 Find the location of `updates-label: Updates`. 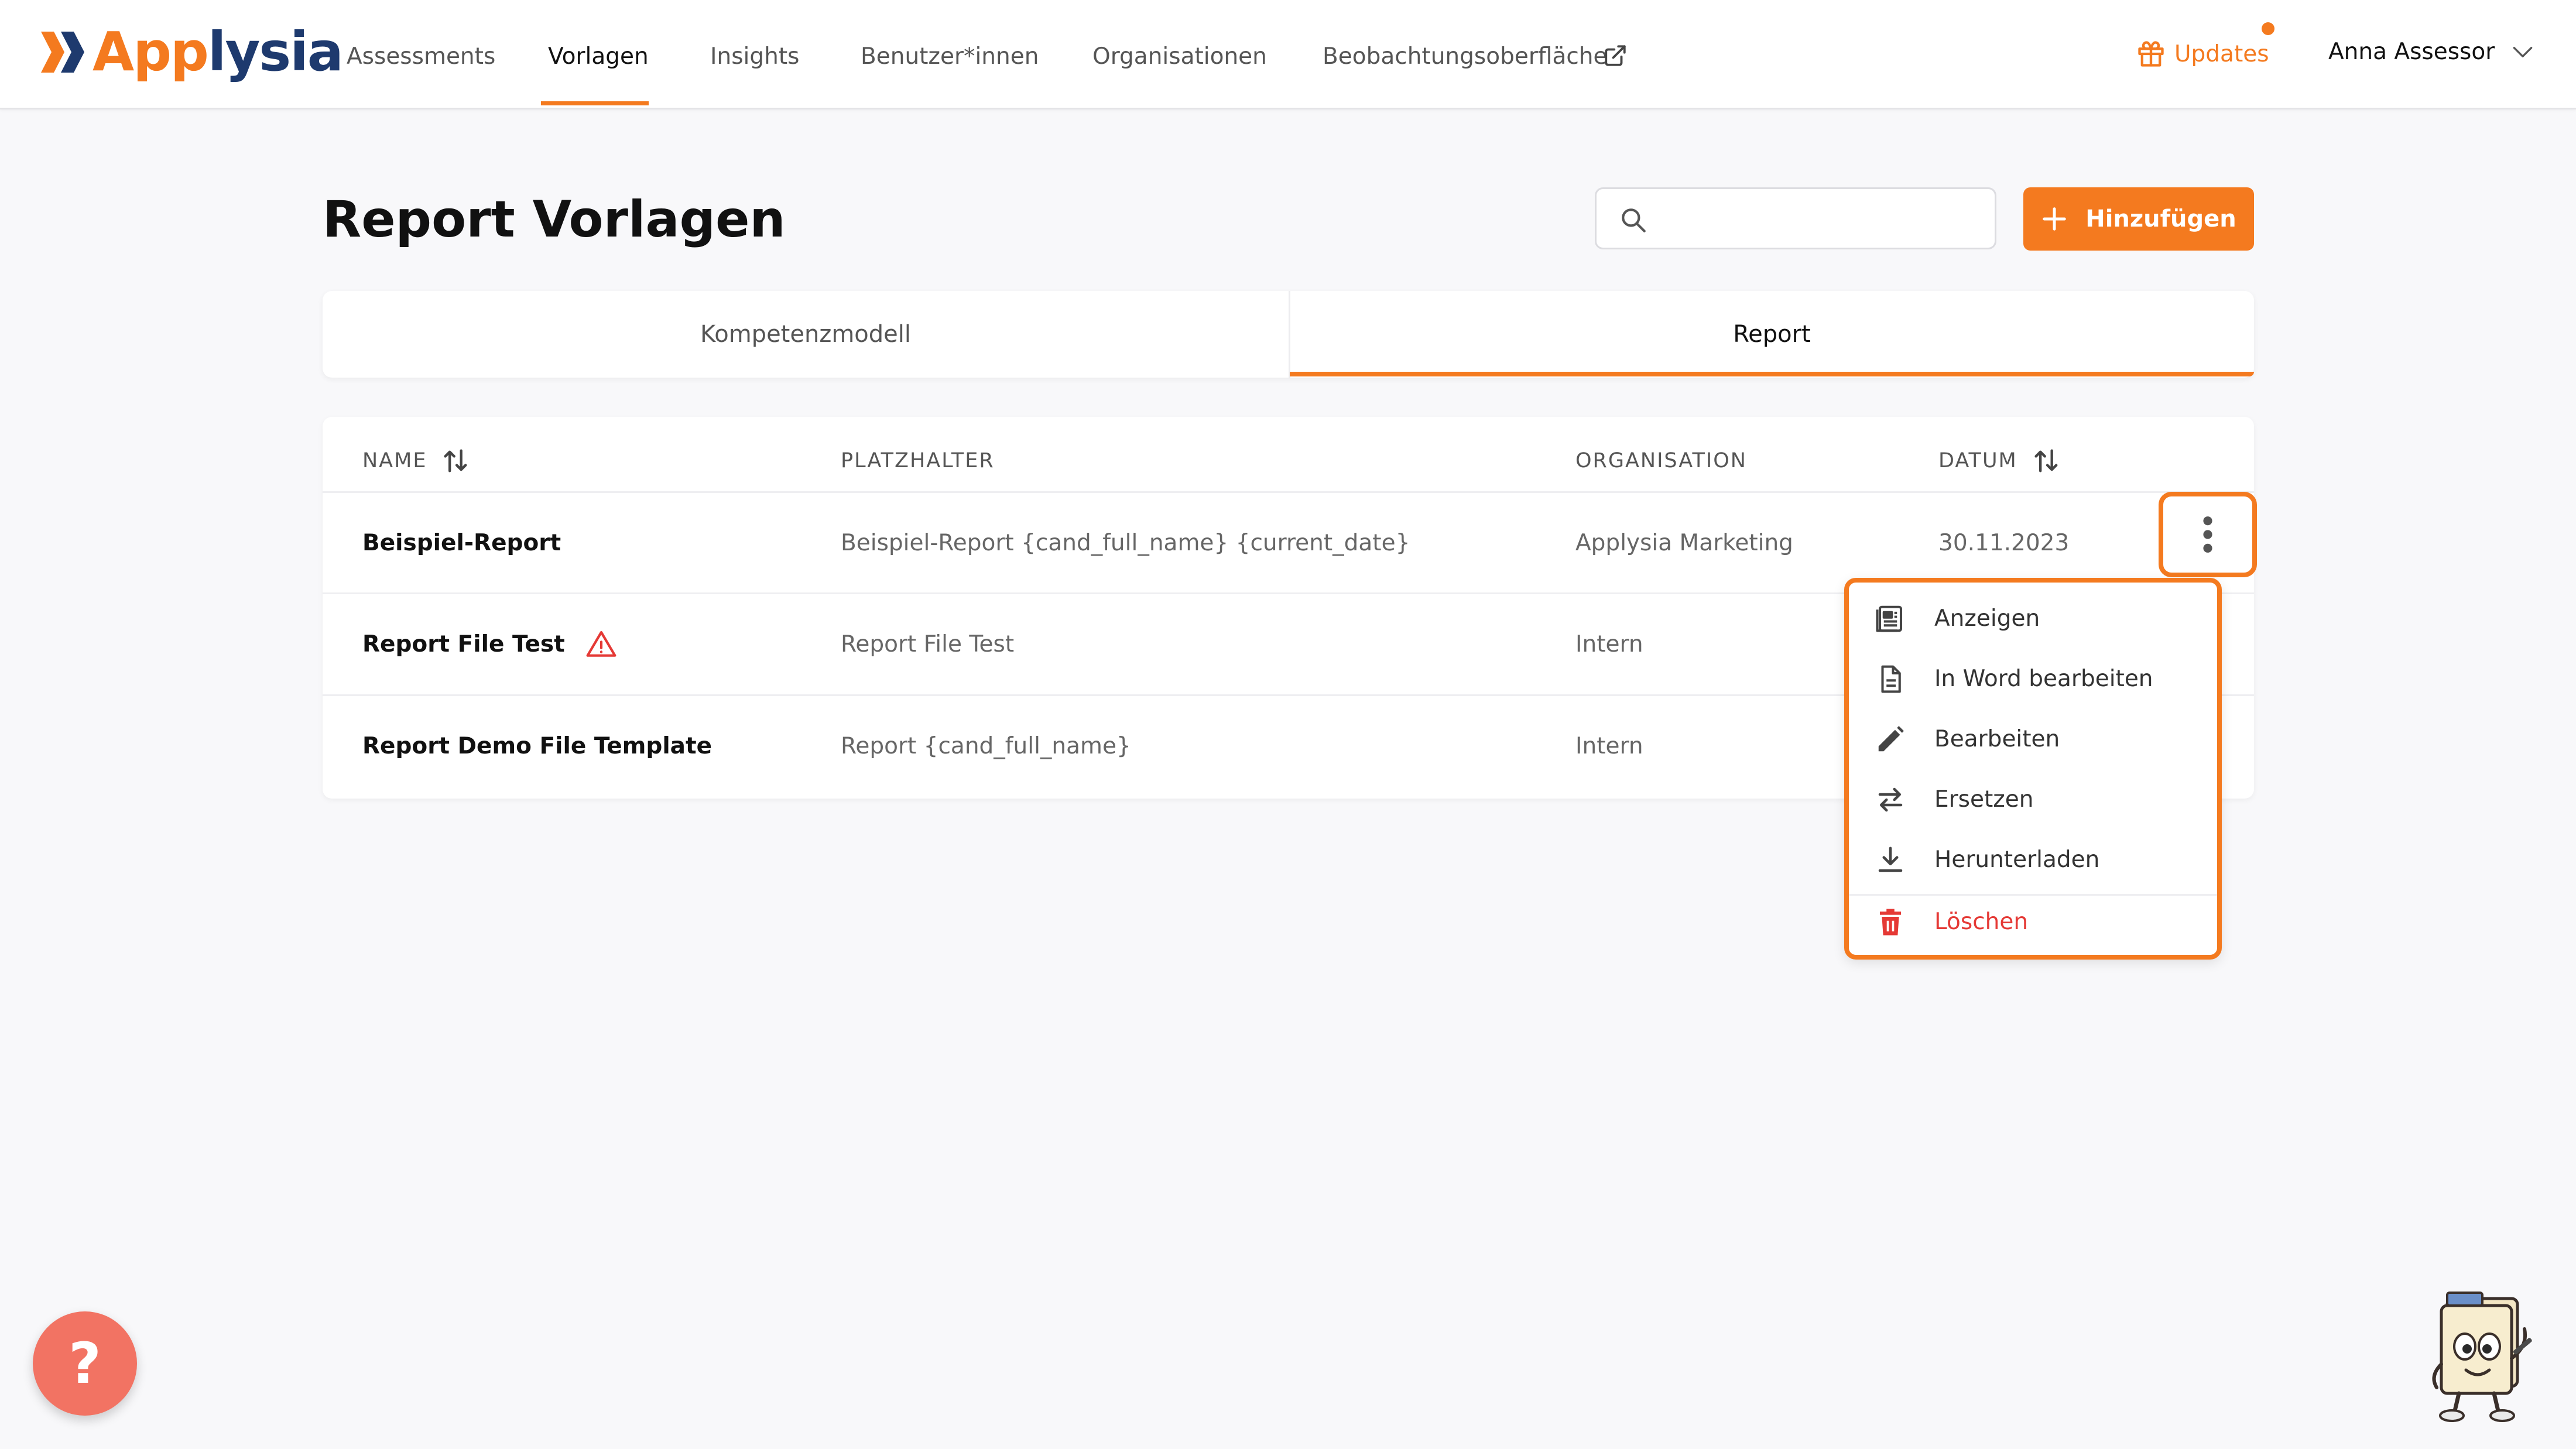

updates-label: Updates is located at coordinates (2221, 53).